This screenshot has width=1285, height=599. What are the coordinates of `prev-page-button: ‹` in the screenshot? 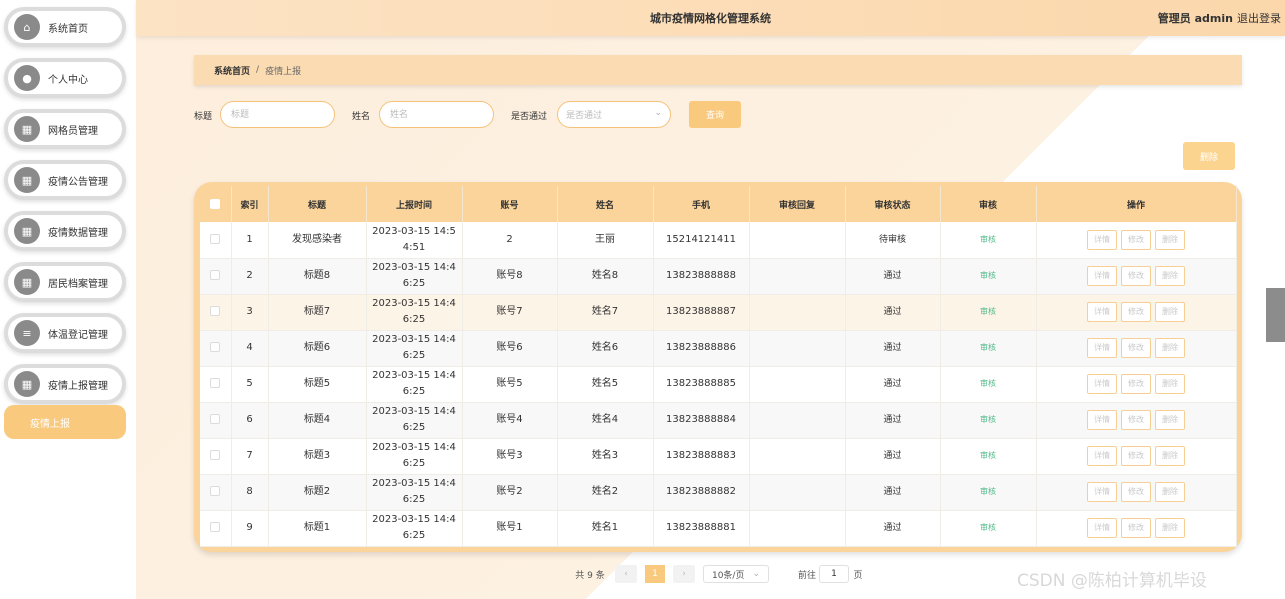 It's located at (626, 574).